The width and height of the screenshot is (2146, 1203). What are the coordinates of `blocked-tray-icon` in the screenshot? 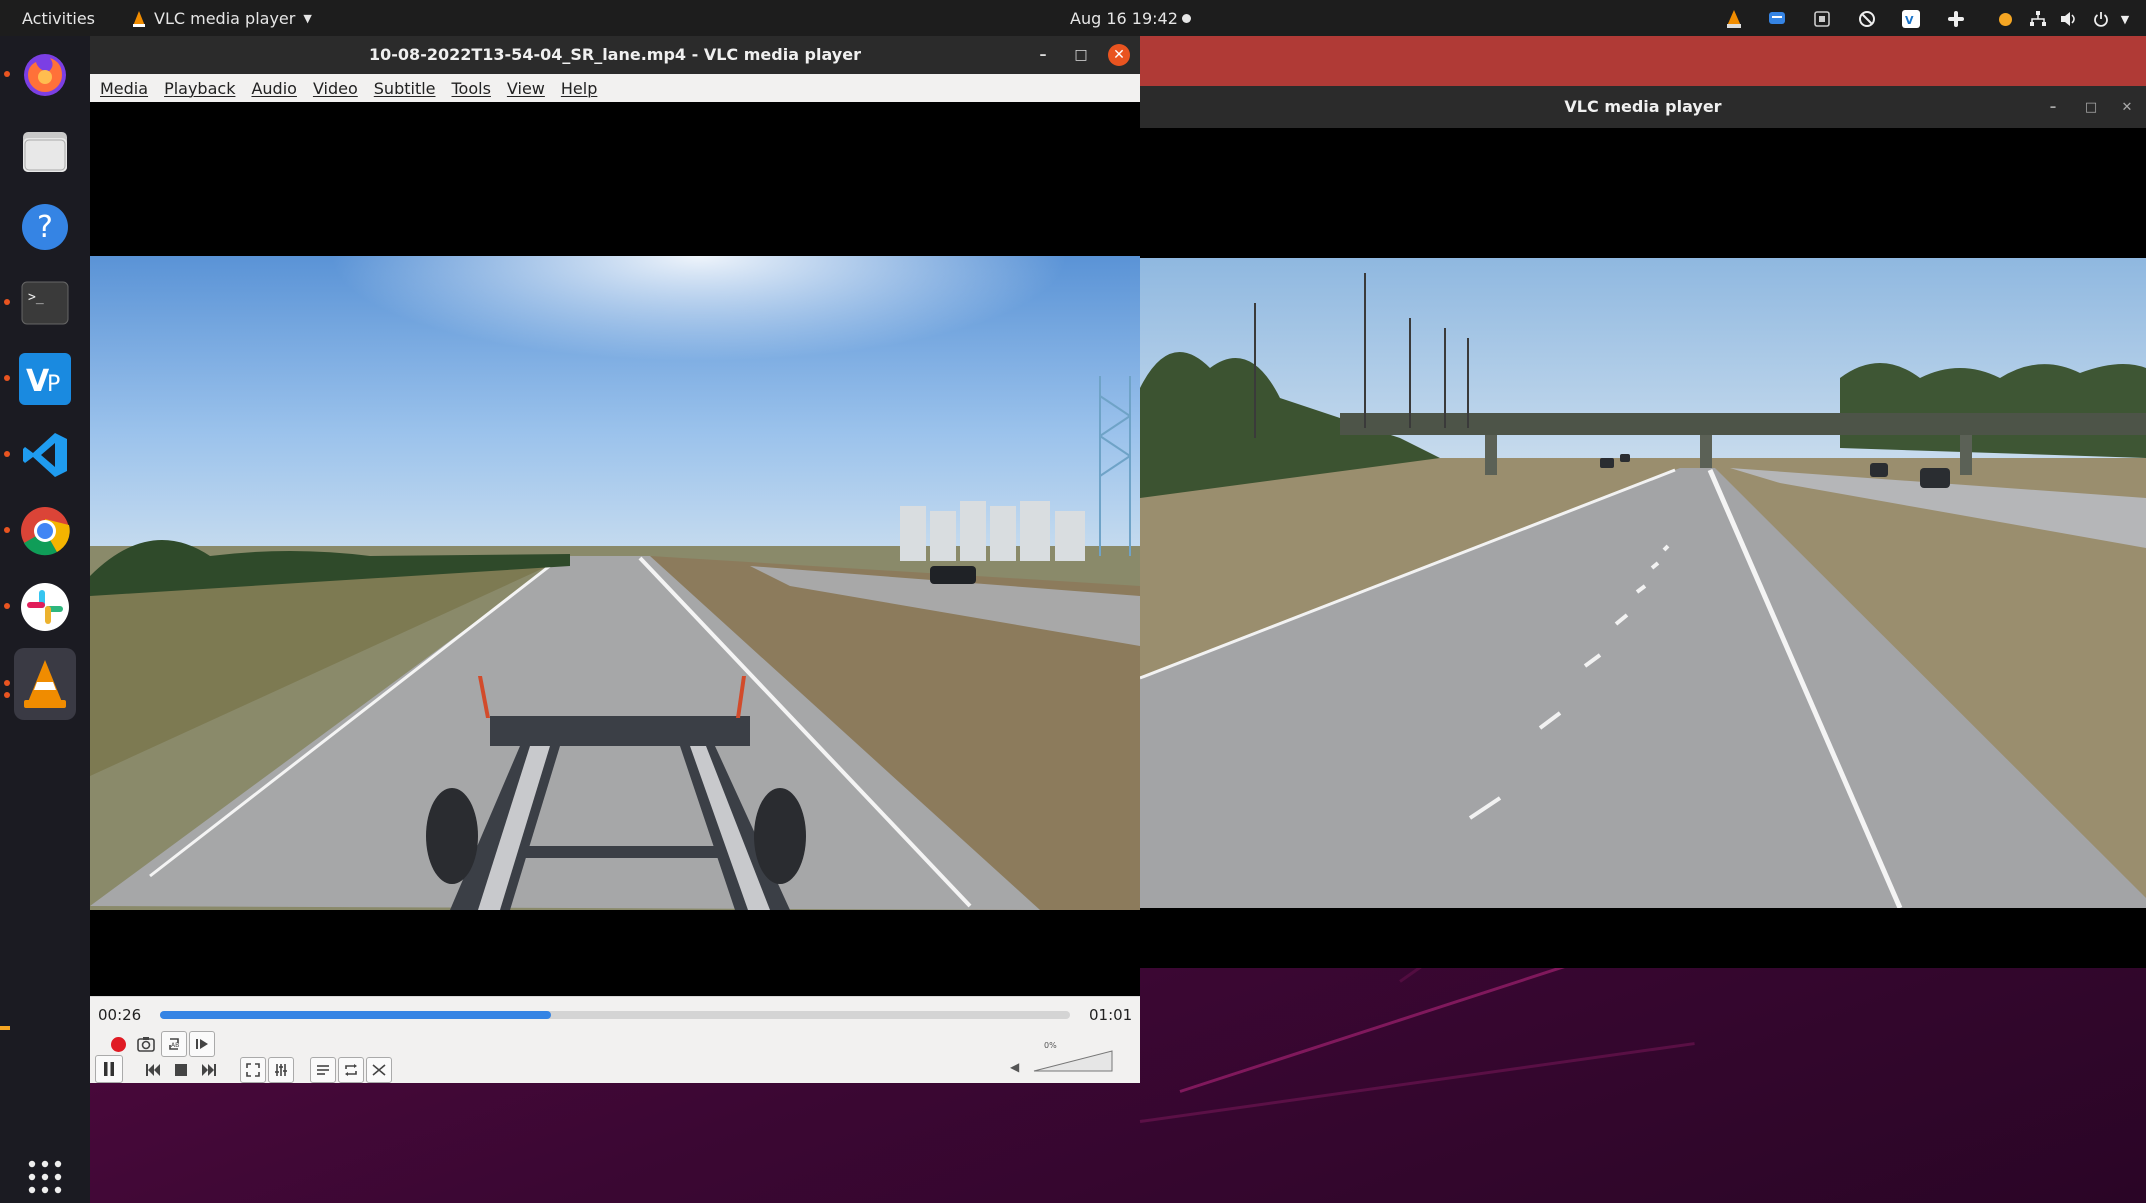 It's located at (1867, 19).